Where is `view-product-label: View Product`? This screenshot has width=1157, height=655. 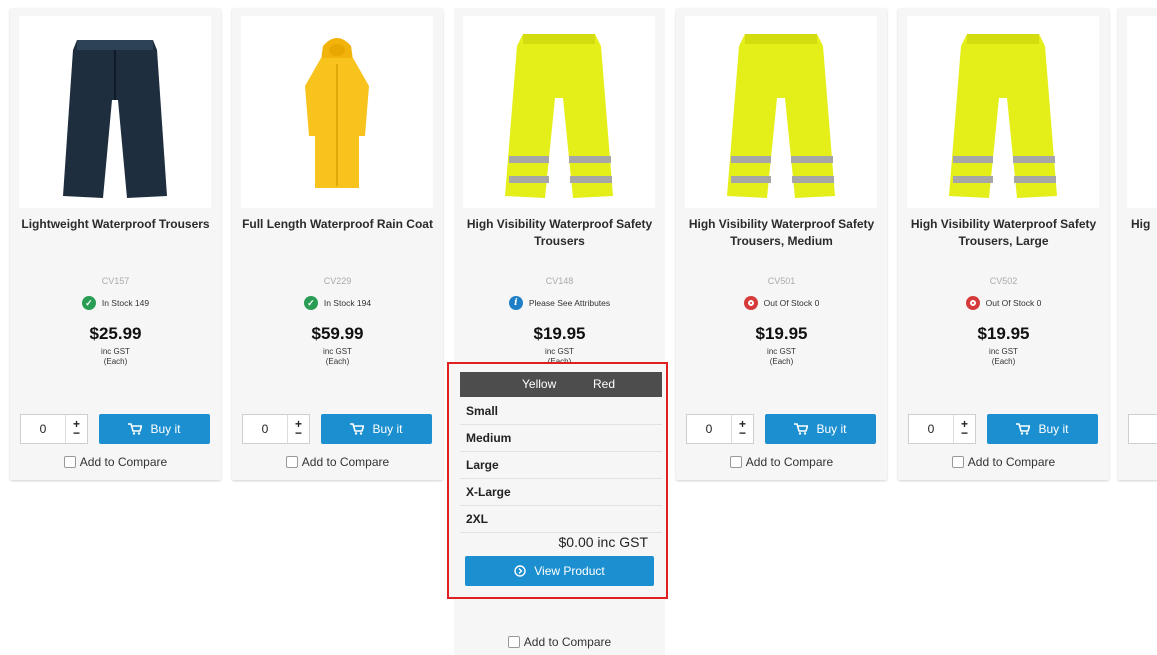
view-product-label: View Product is located at coordinates (569, 571).